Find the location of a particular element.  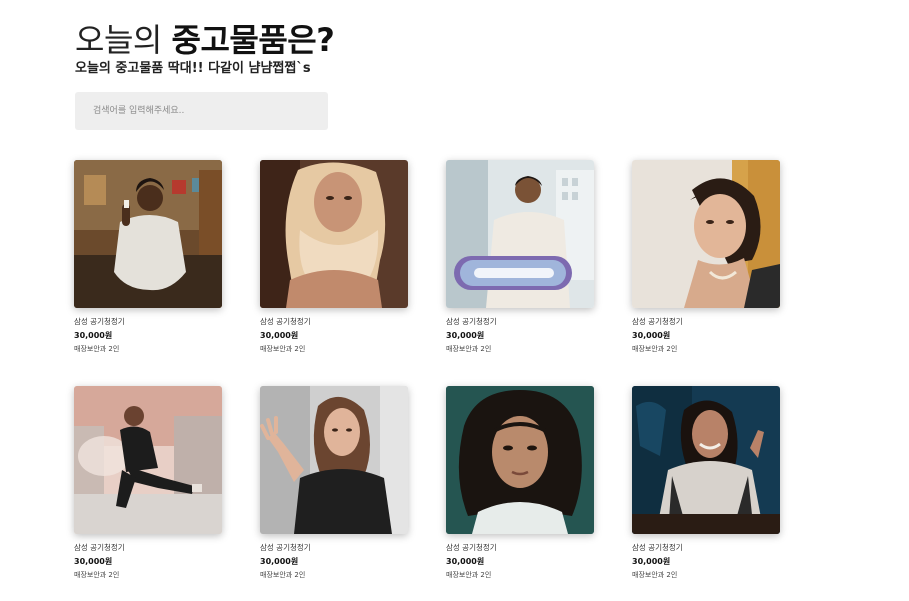

photo-woman-white-top is located at coordinates (148, 234).